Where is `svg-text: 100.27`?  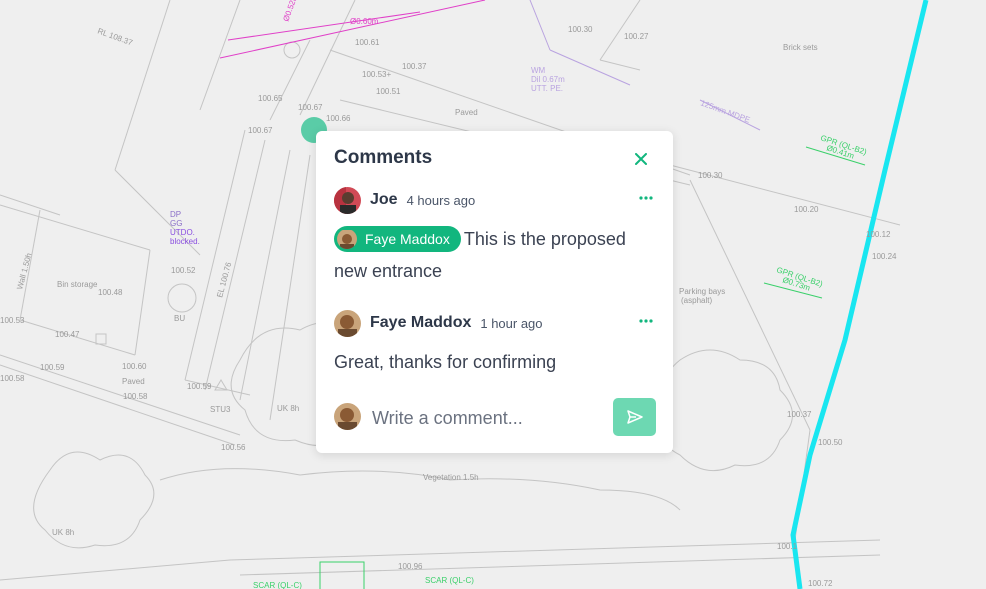 svg-text: 100.27 is located at coordinates (636, 36).